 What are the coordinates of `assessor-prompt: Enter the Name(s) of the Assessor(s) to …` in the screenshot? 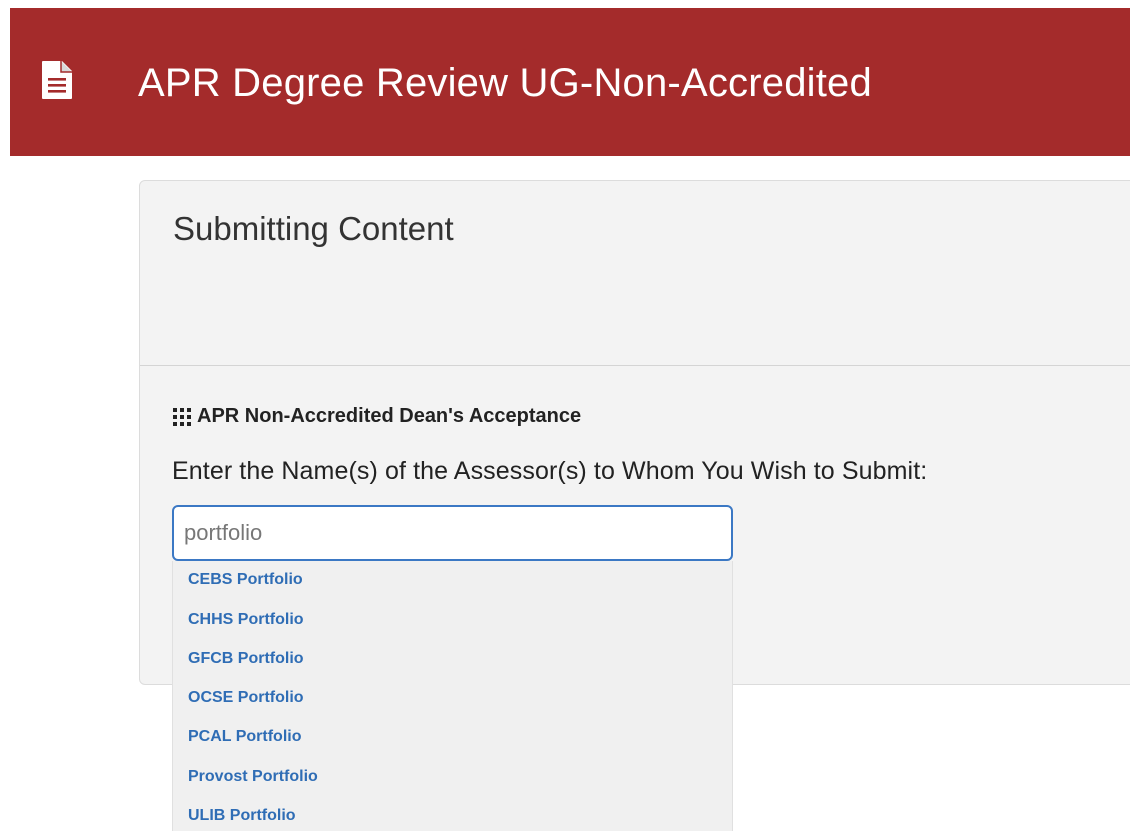 It's located at (550, 471).